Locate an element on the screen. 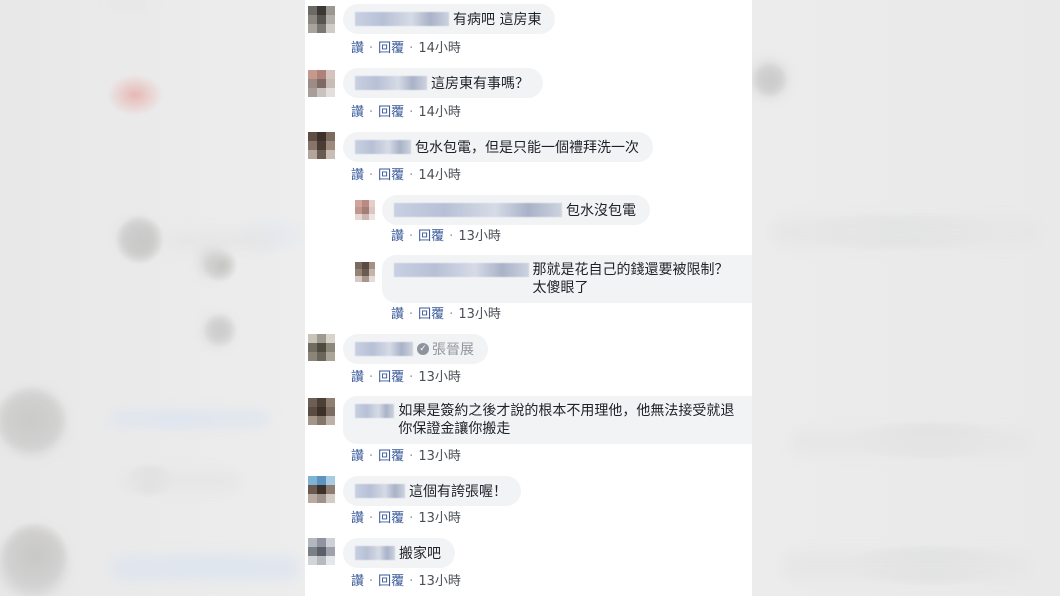 Image resolution: width=1060 pixels, height=596 pixels. comment-text: 這個有誇張喔！ is located at coordinates (458, 492).